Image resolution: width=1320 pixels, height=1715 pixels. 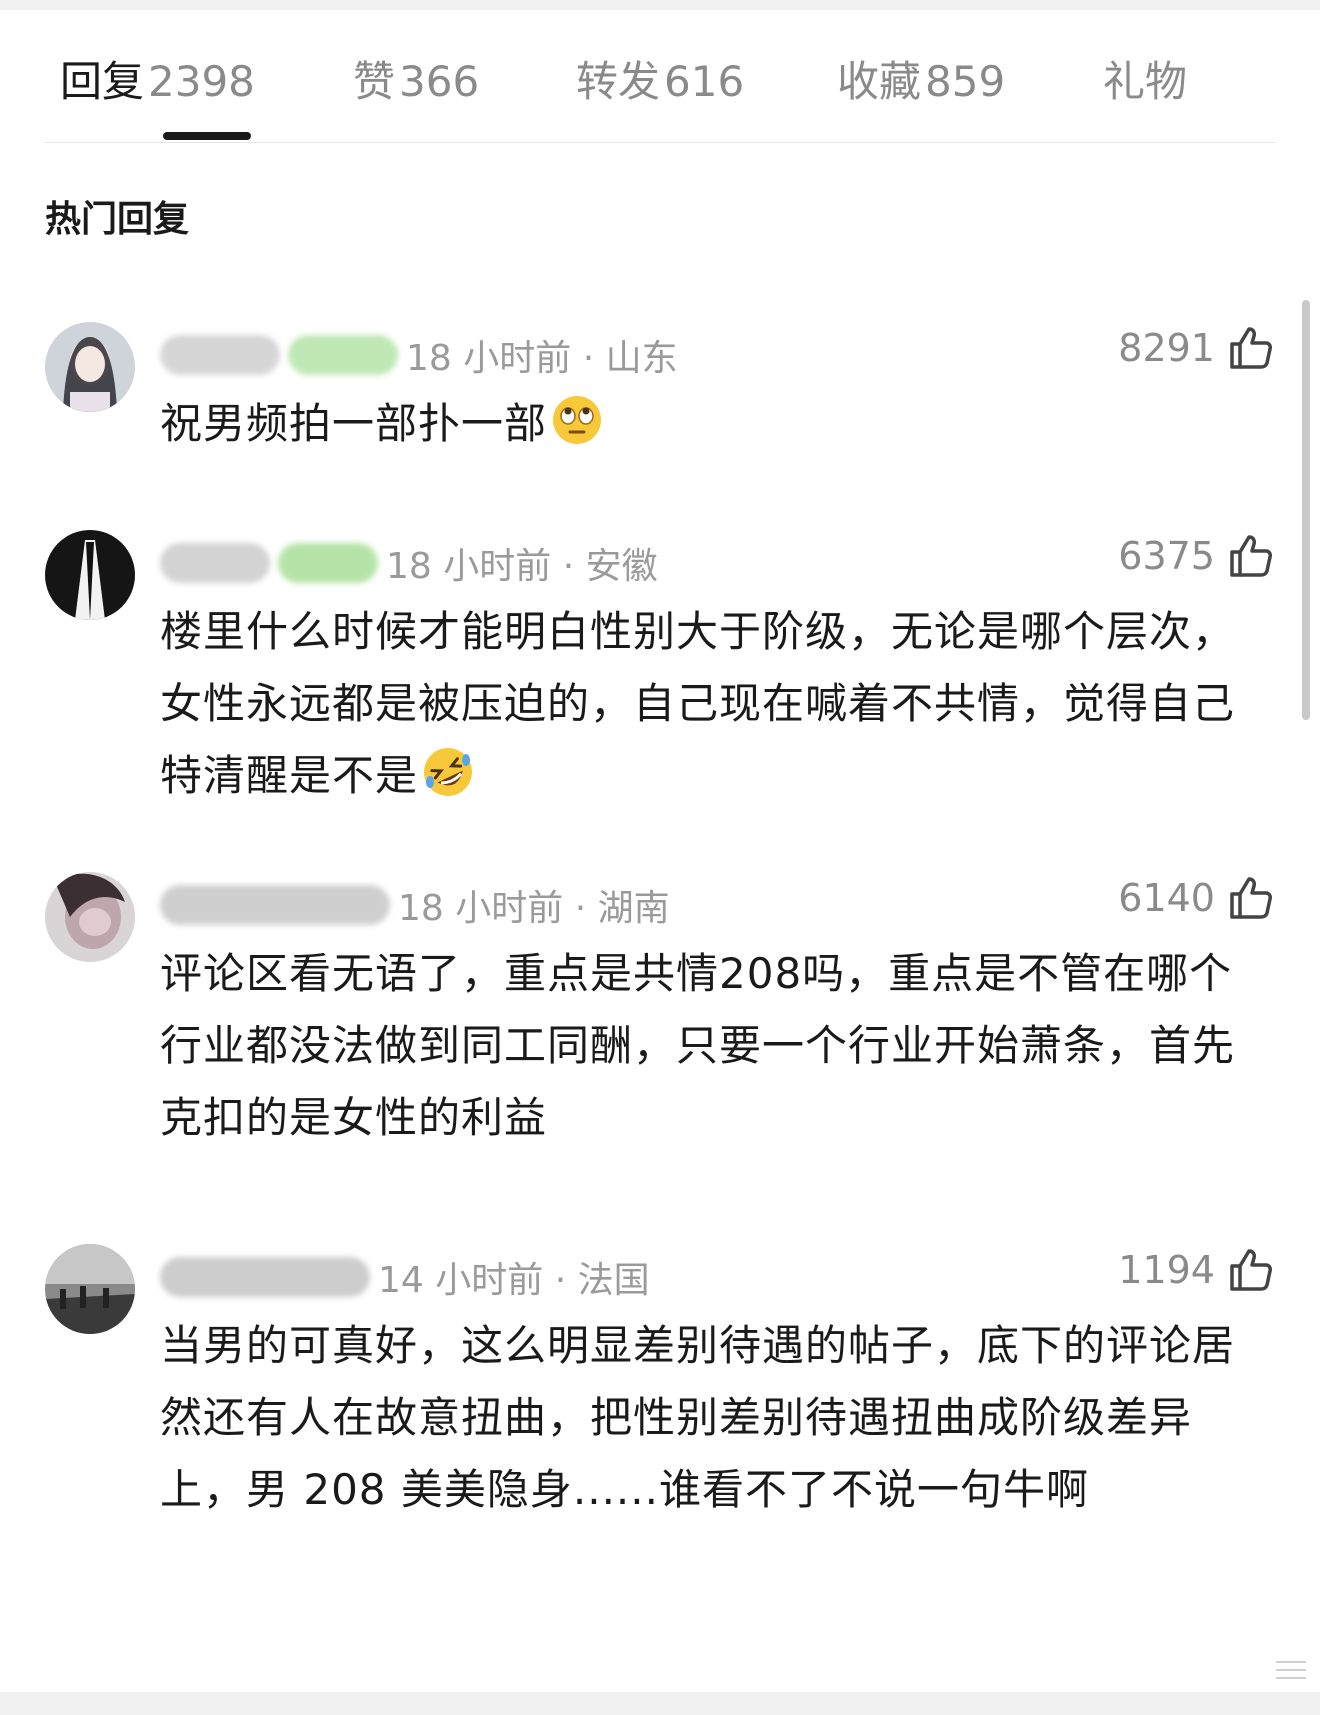 What do you see at coordinates (522, 566) in the screenshot?
I see `comment-time-location: 18 小时前 · 安徽` at bounding box center [522, 566].